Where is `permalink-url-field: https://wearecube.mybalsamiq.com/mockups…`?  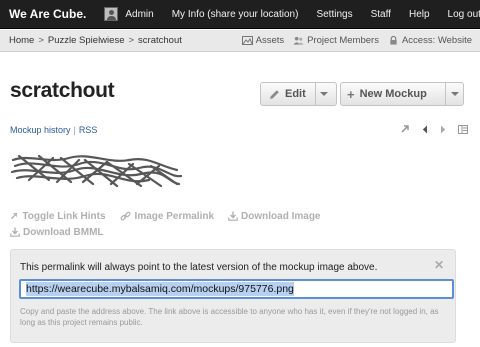
permalink-url-field: https://wearecube.mybalsamiq.com/mockups… is located at coordinates (236, 289).